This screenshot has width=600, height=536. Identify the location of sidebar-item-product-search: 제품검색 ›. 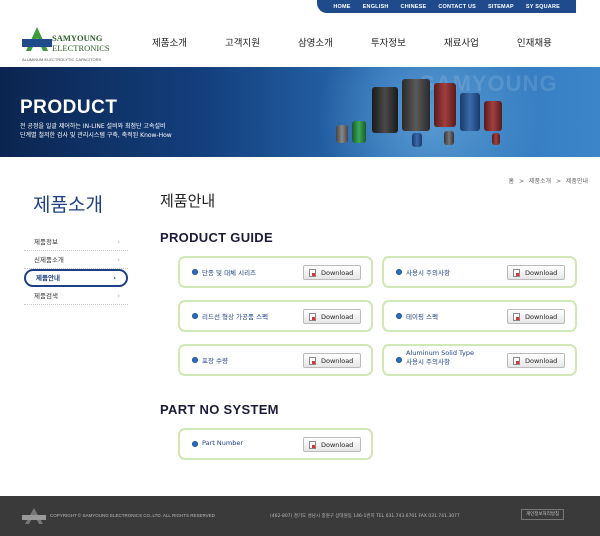
(76, 296).